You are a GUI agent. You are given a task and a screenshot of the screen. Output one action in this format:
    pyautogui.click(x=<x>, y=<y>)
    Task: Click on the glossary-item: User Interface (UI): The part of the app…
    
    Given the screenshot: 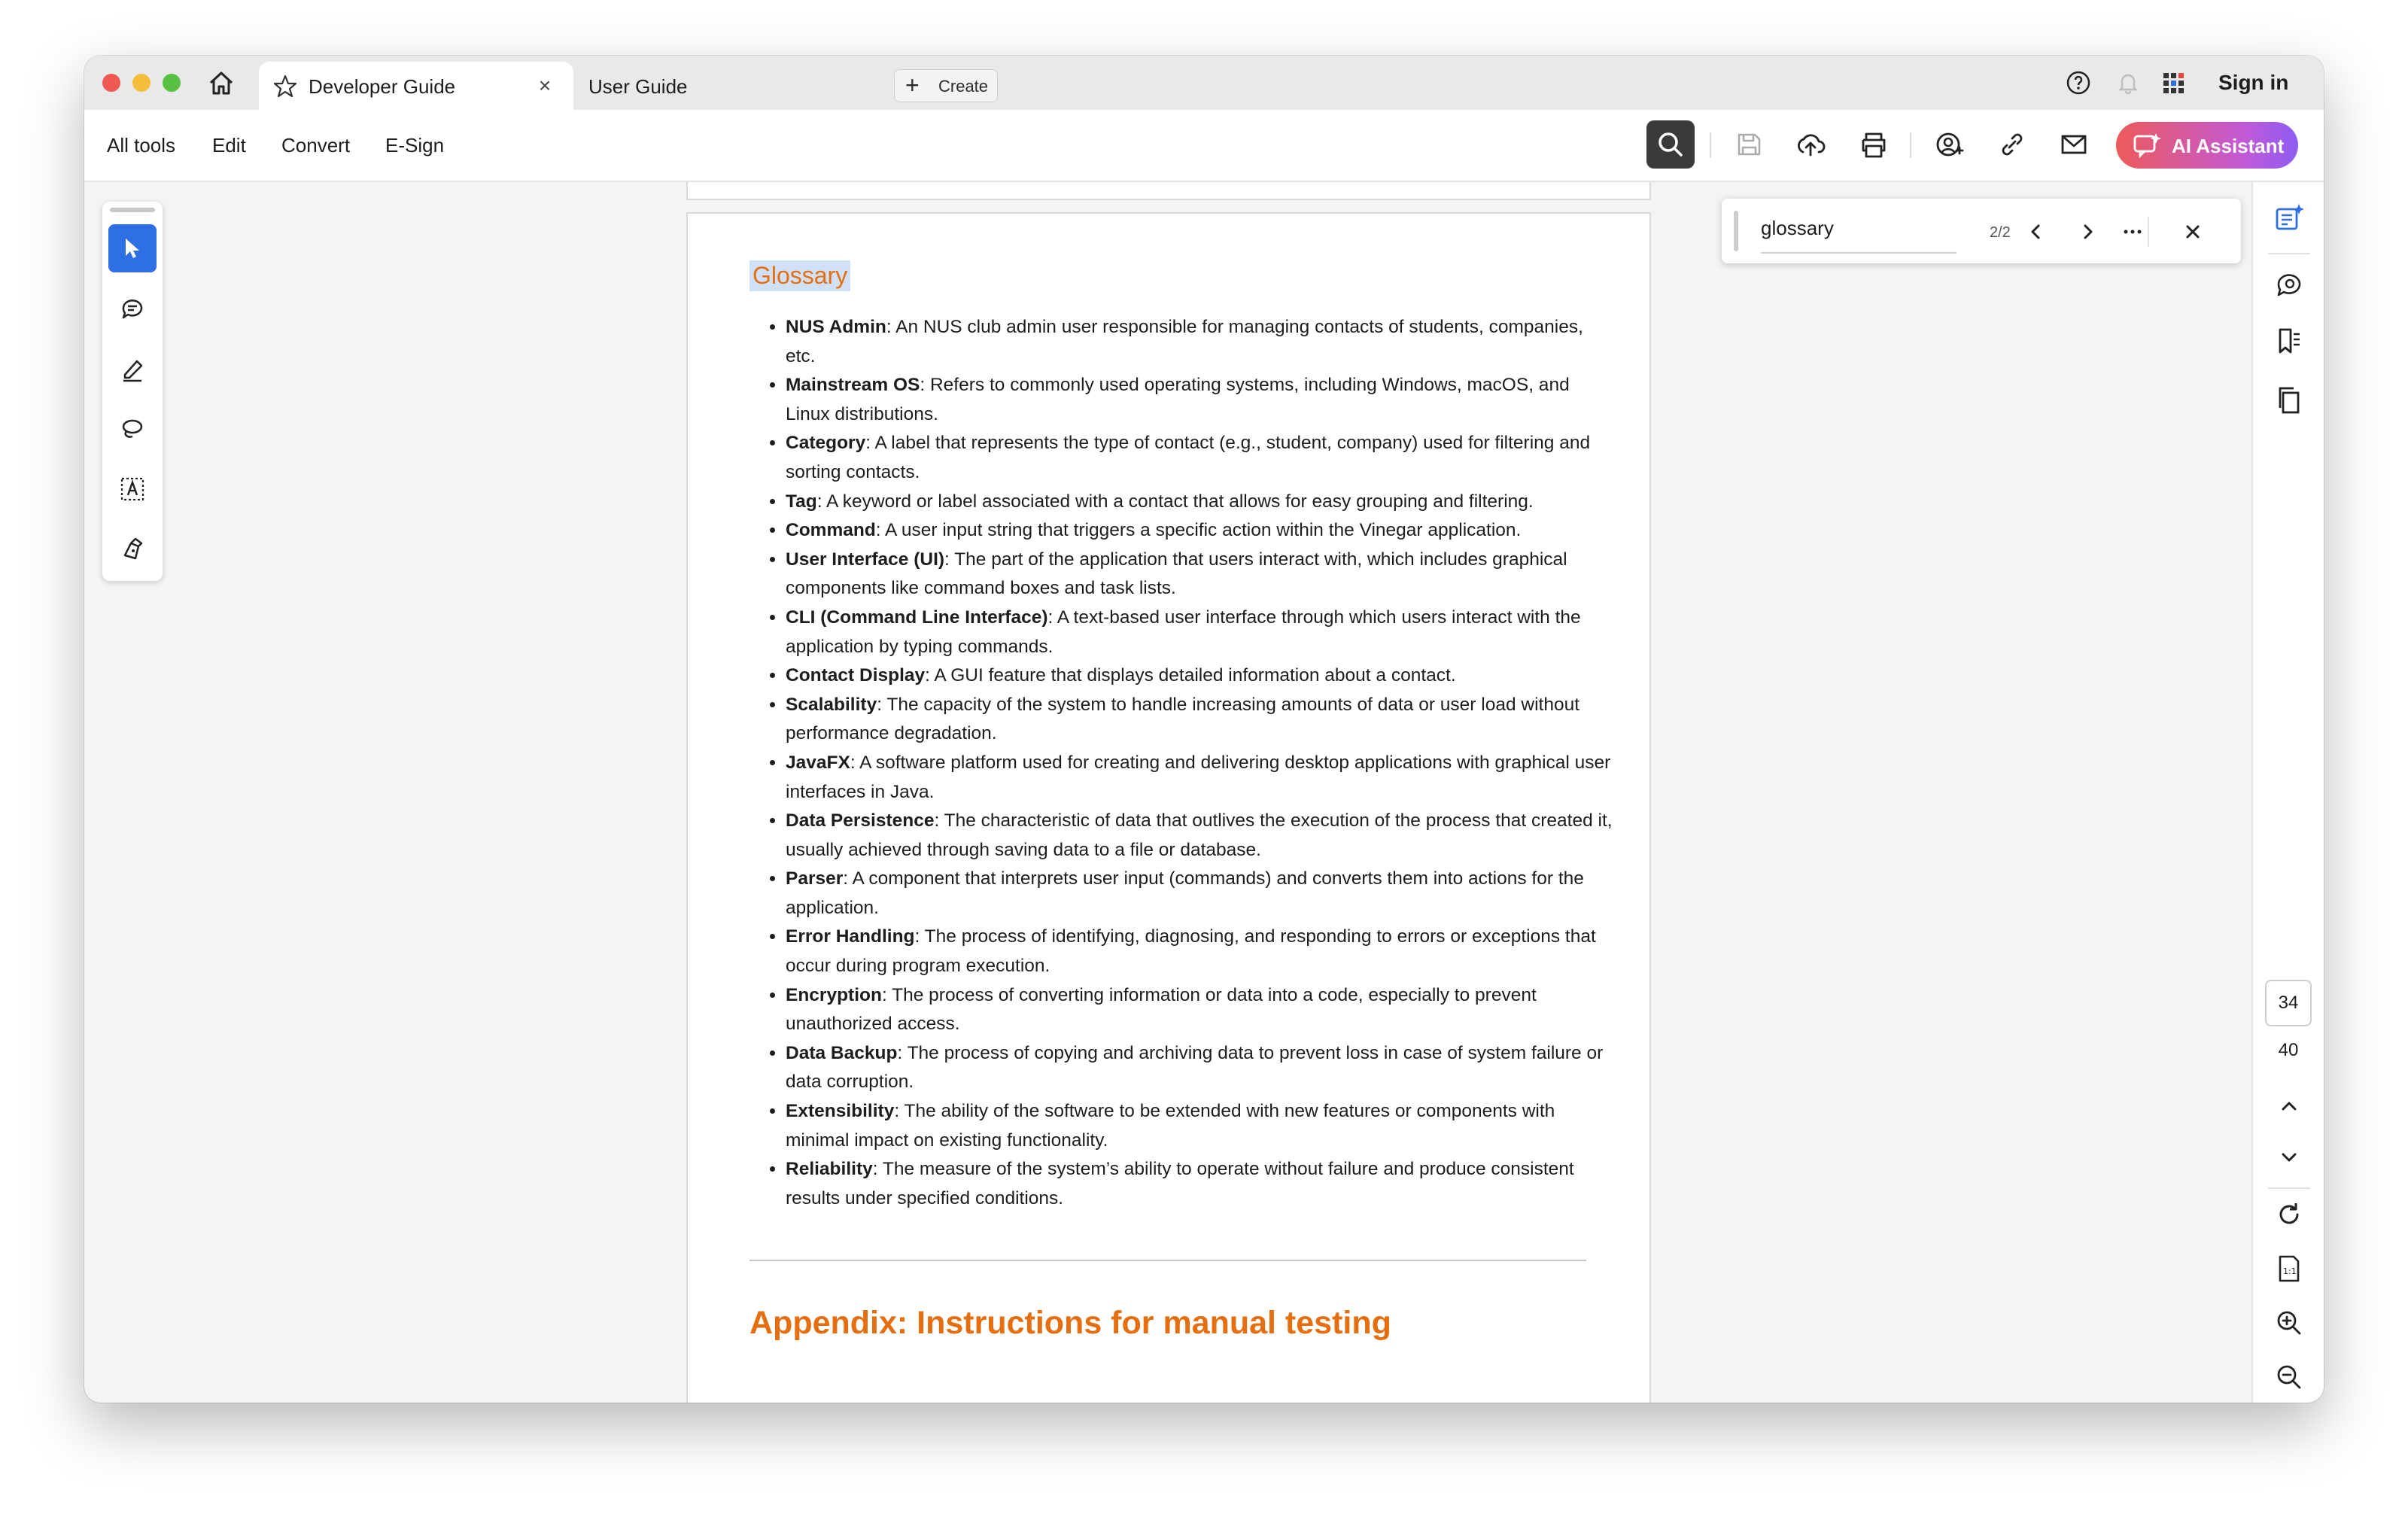 What is the action you would take?
    pyautogui.click(x=1199, y=574)
    